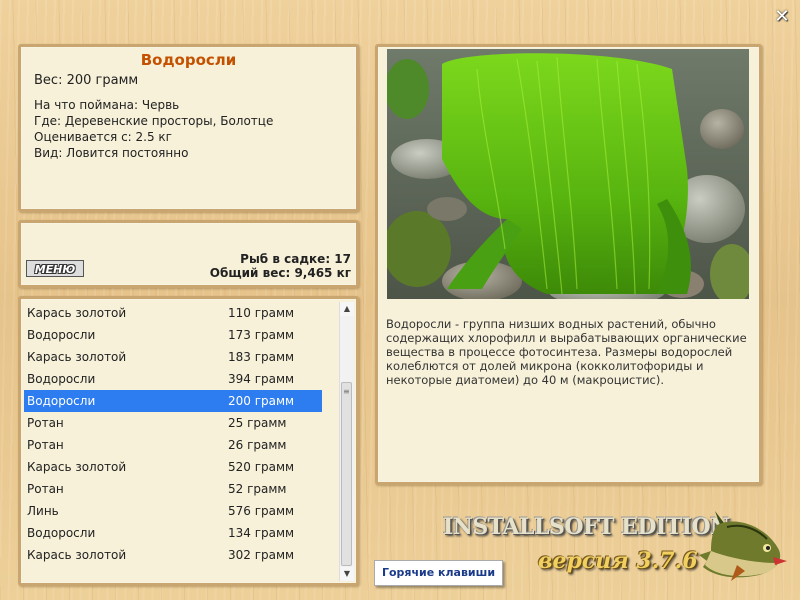 This screenshot has height=600, width=800. Describe the element at coordinates (173, 467) in the screenshot. I see `list-item: Карась золотой 520 грамм` at that location.